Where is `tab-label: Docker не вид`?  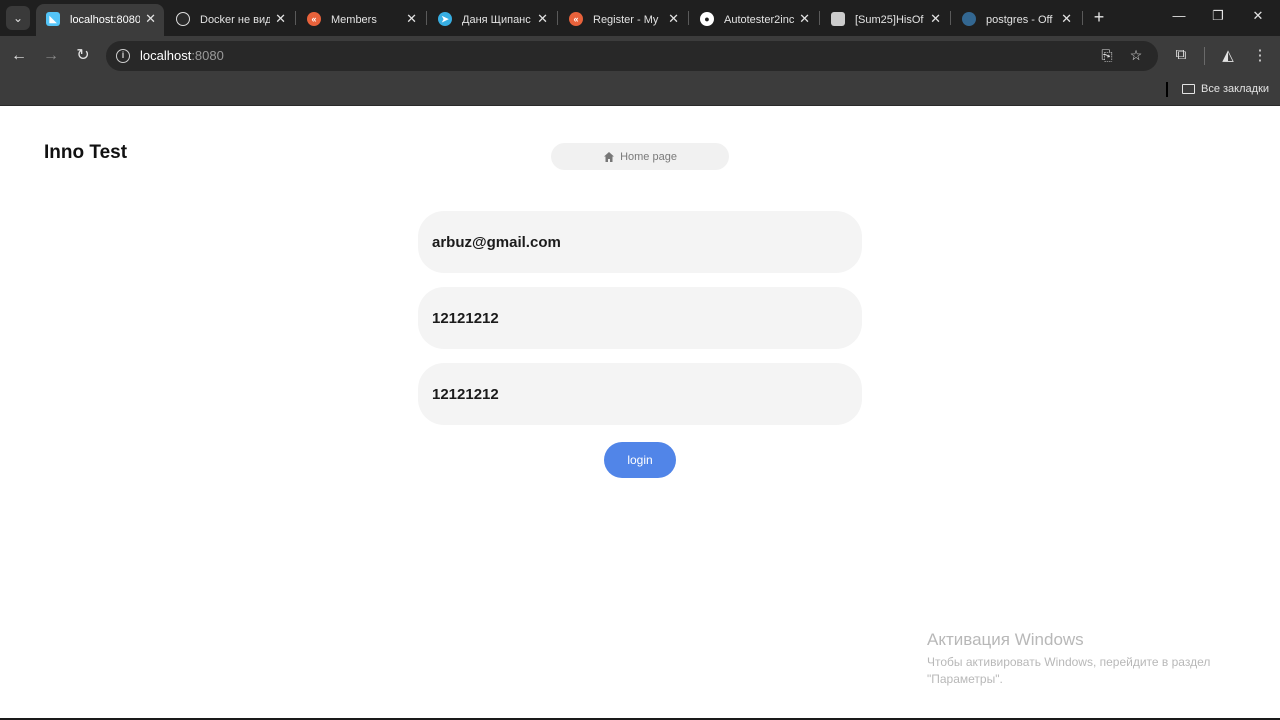
tab-label: Docker не вид is located at coordinates (235, 20).